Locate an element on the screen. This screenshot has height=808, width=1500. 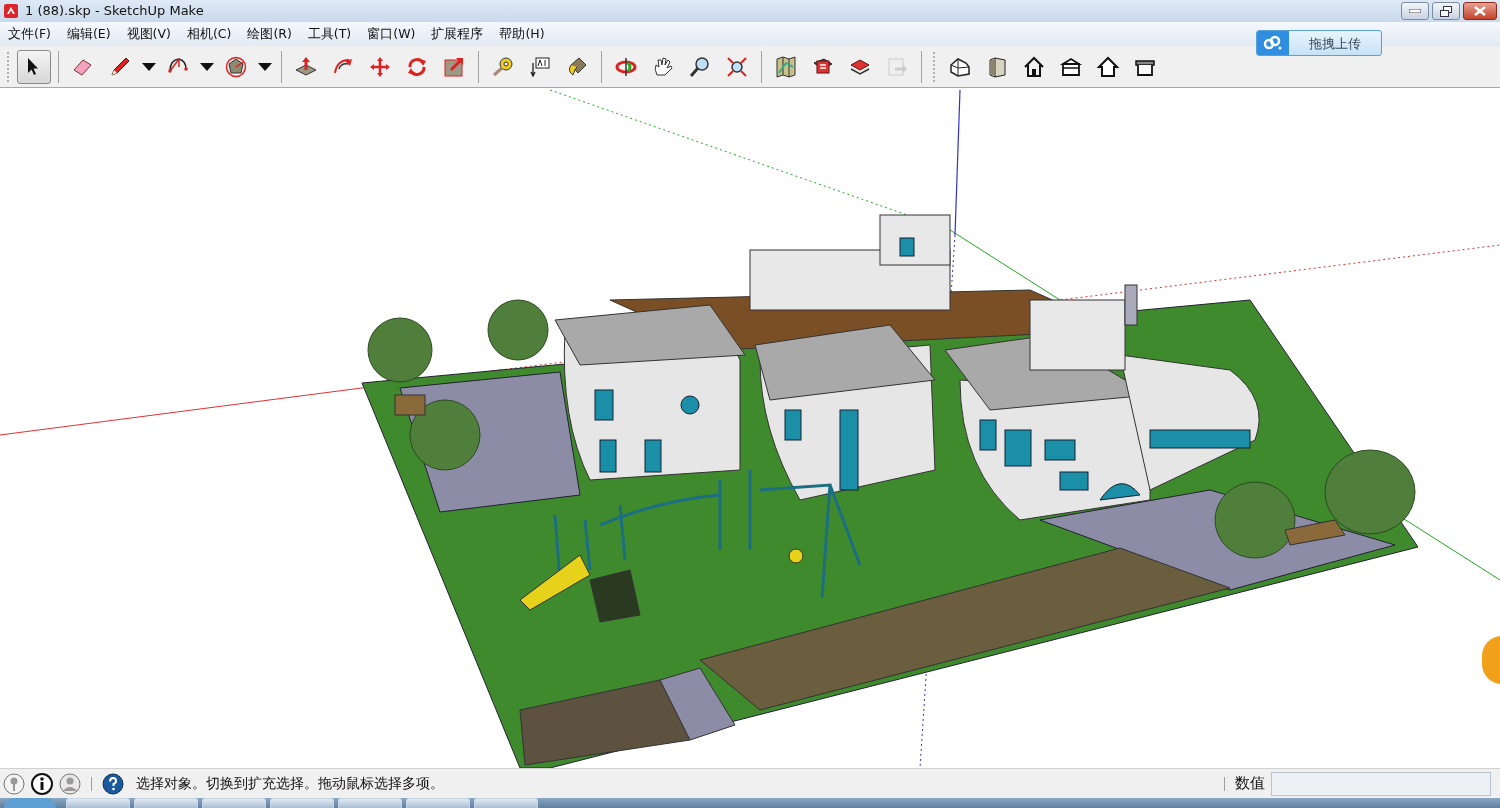
user-icon is located at coordinates (70, 783).